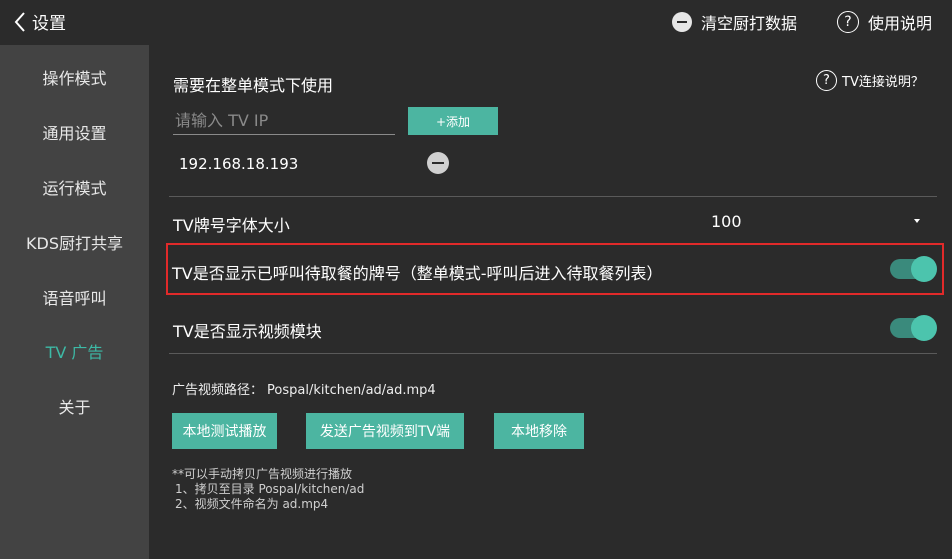 Image resolution: width=952 pixels, height=559 pixels. Describe the element at coordinates (682, 22) in the screenshot. I see `minus-circle-icon` at that location.